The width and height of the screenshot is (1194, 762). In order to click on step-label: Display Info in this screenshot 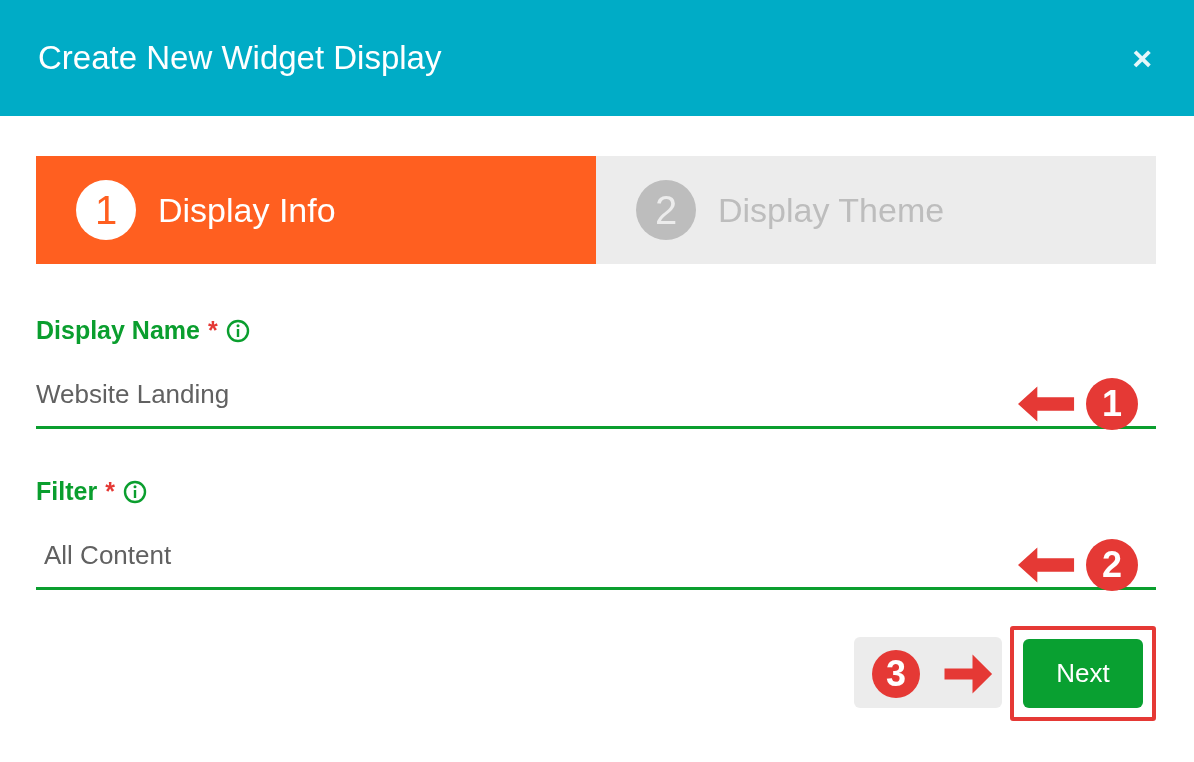, I will do `click(247, 210)`.